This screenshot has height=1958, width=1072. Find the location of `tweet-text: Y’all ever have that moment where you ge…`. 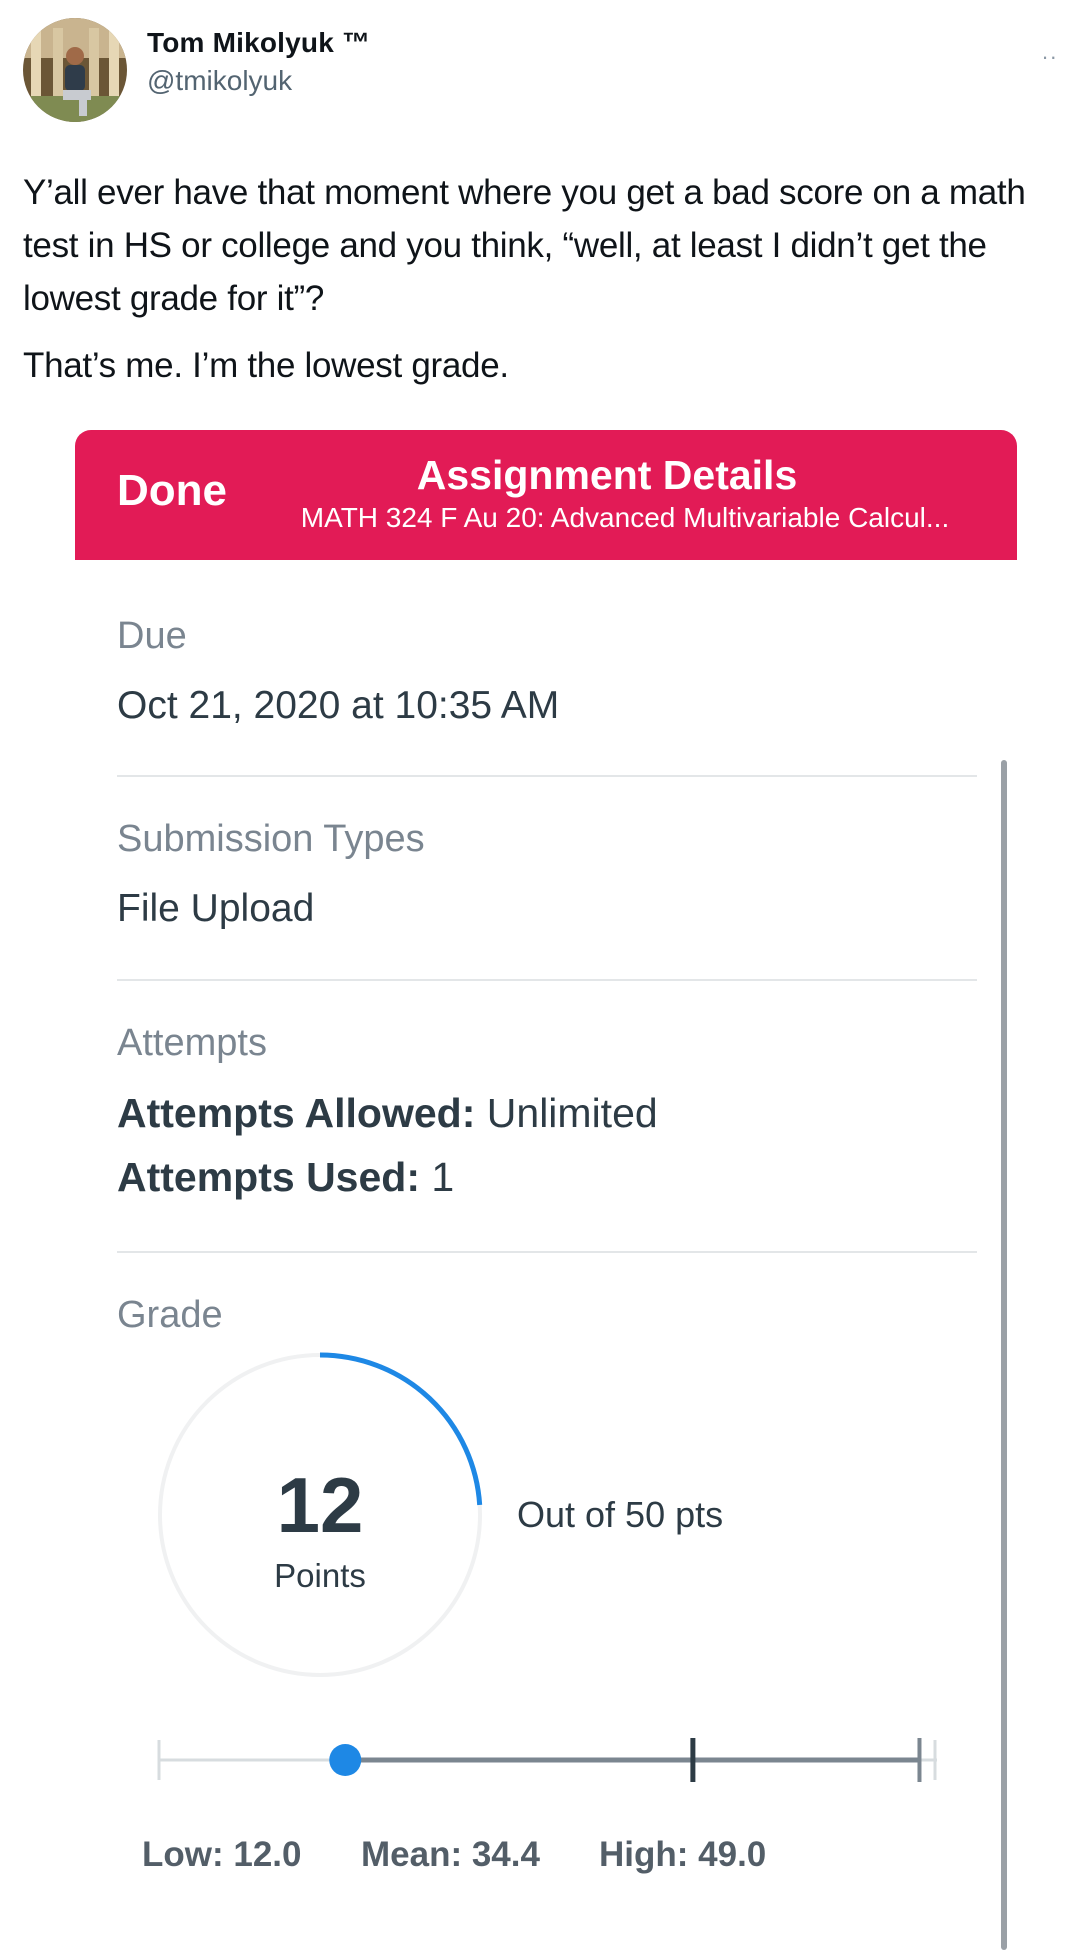

tweet-text: Y’all ever have that moment where you ge… is located at coordinates (533, 279).